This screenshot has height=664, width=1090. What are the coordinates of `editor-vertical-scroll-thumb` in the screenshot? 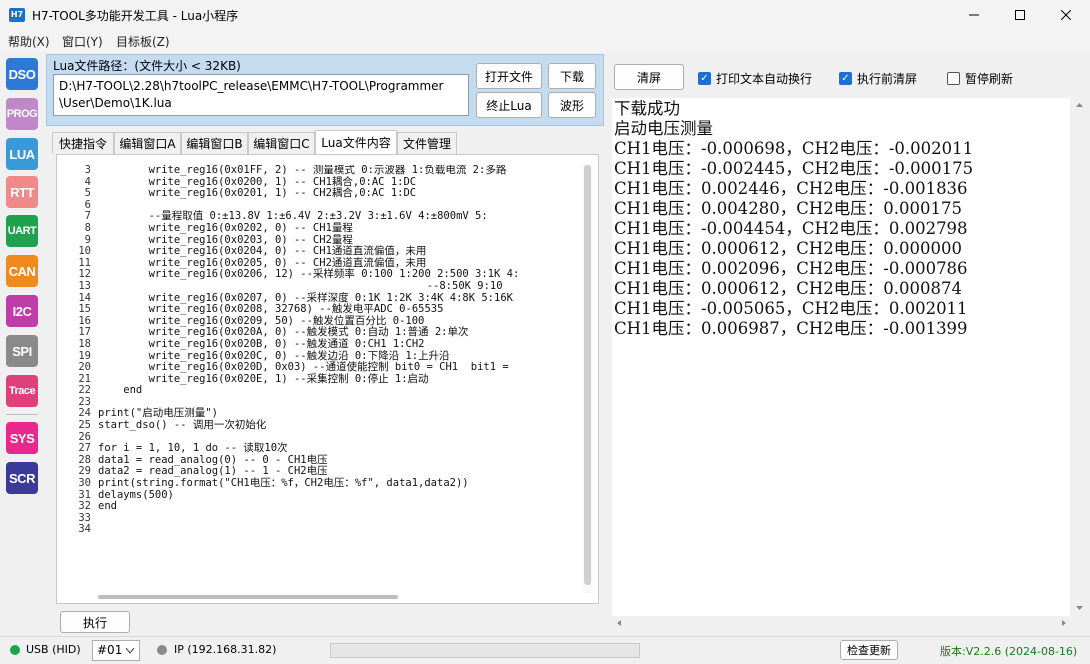 It's located at (587, 375).